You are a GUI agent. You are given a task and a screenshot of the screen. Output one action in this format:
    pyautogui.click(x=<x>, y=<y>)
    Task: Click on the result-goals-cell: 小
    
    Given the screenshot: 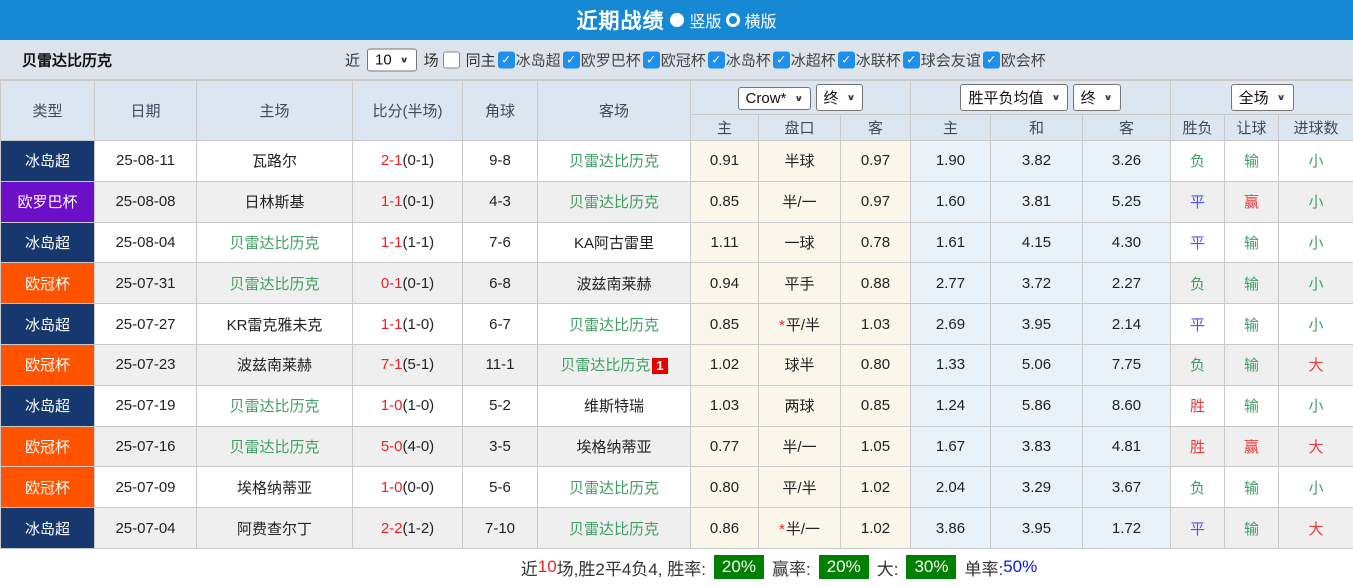 What is the action you would take?
    pyautogui.click(x=1316, y=283)
    